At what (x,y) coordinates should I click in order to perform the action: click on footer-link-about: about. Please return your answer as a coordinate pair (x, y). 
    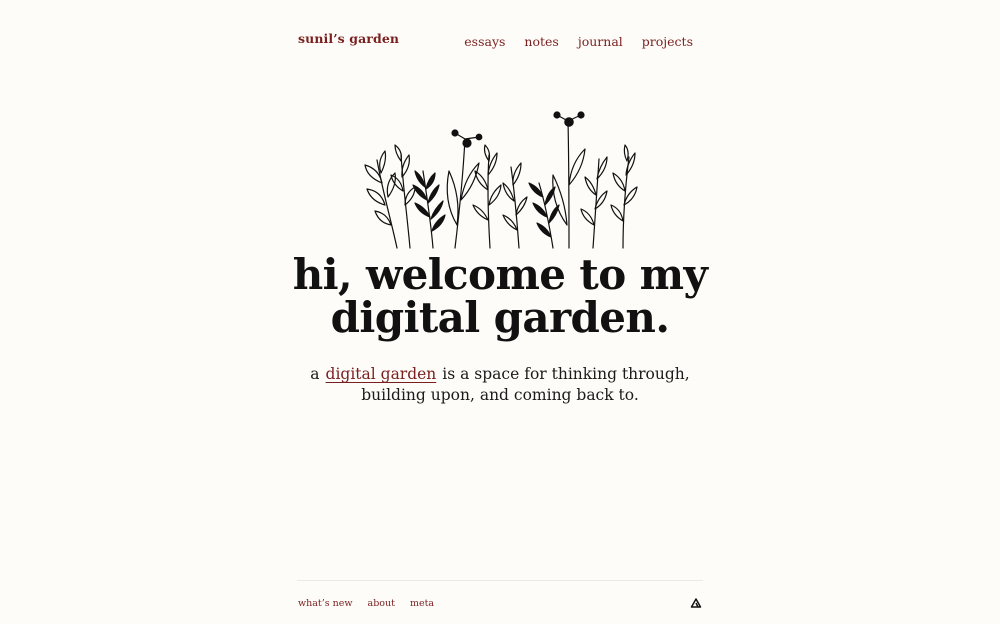
    Looking at the image, I should click on (381, 603).